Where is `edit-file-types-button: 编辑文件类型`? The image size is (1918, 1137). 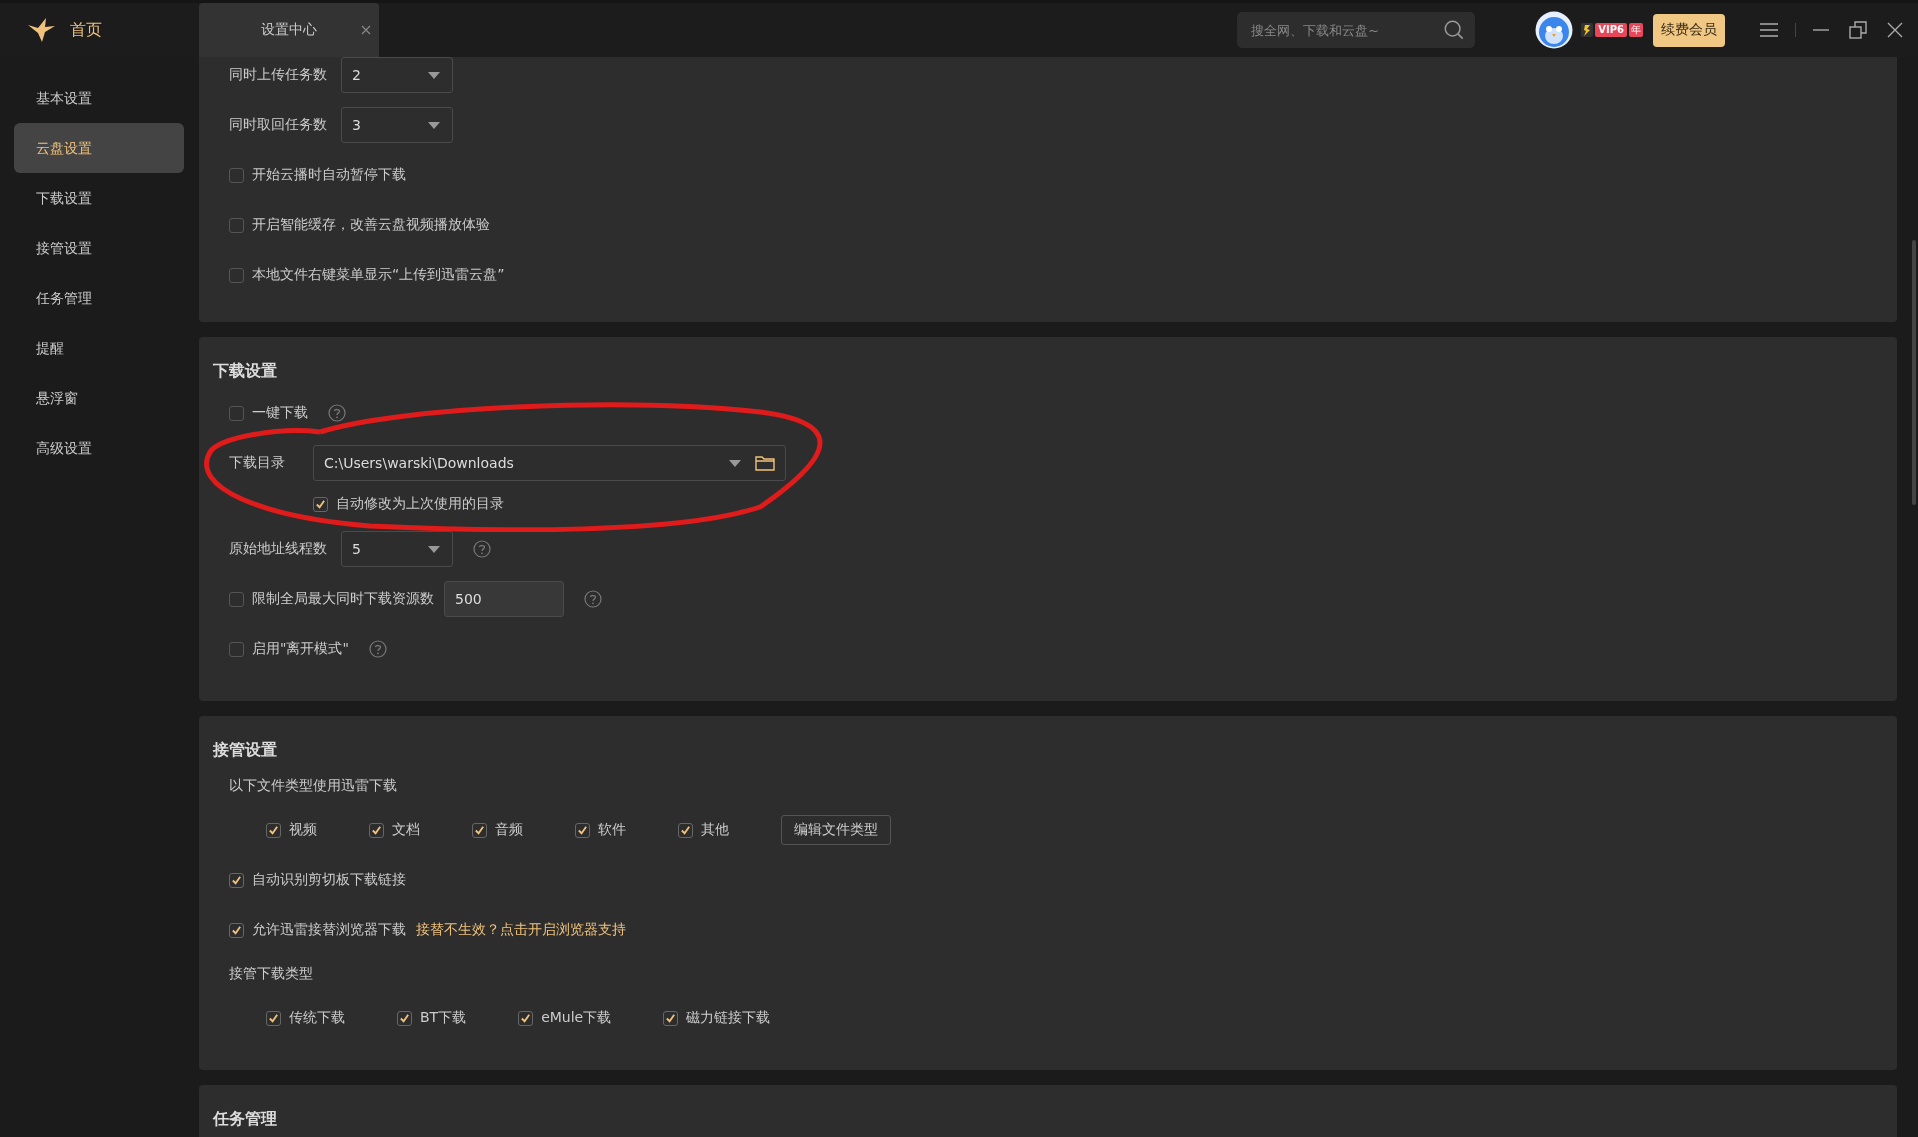 edit-file-types-button: 编辑文件类型 is located at coordinates (836, 830).